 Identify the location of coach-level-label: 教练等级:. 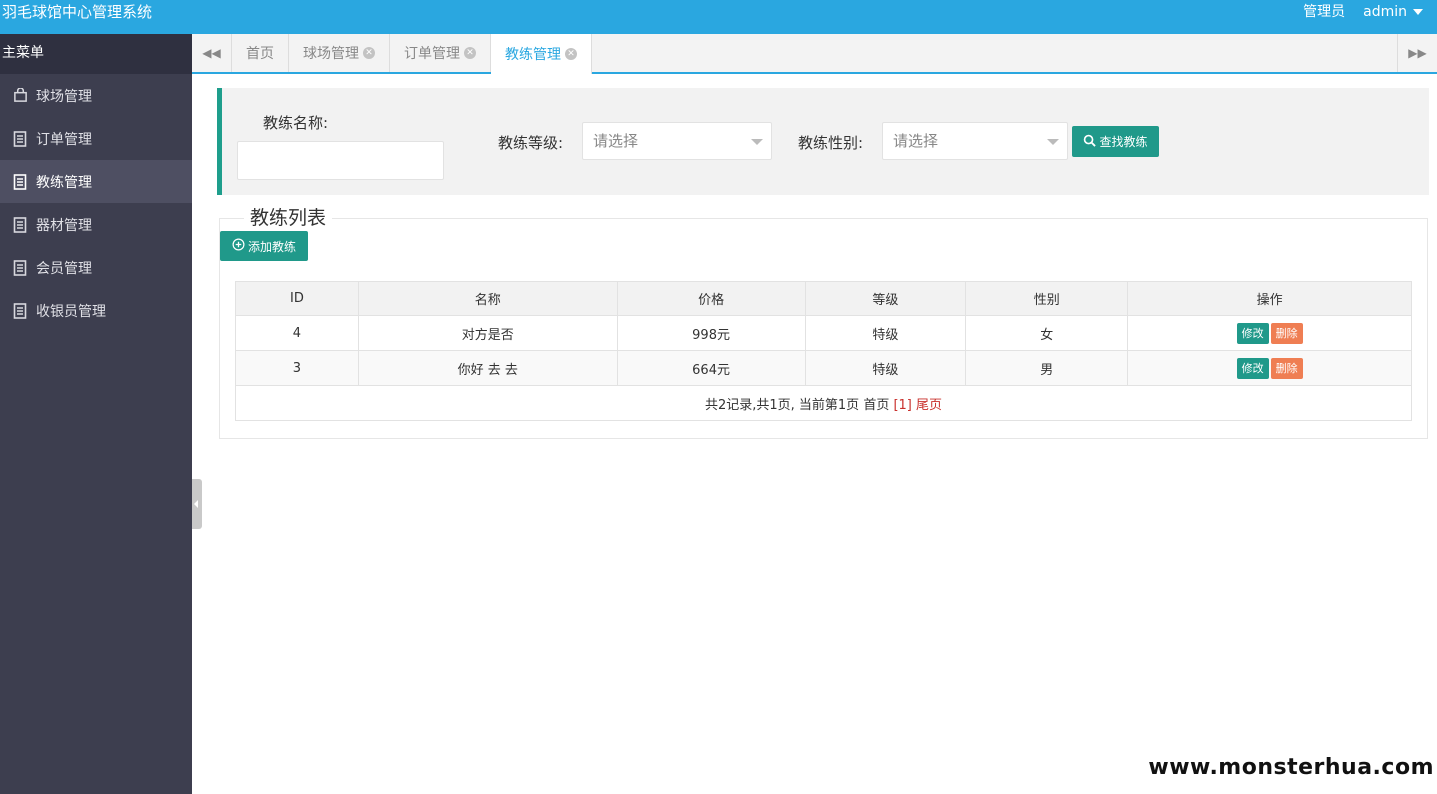
(531, 143).